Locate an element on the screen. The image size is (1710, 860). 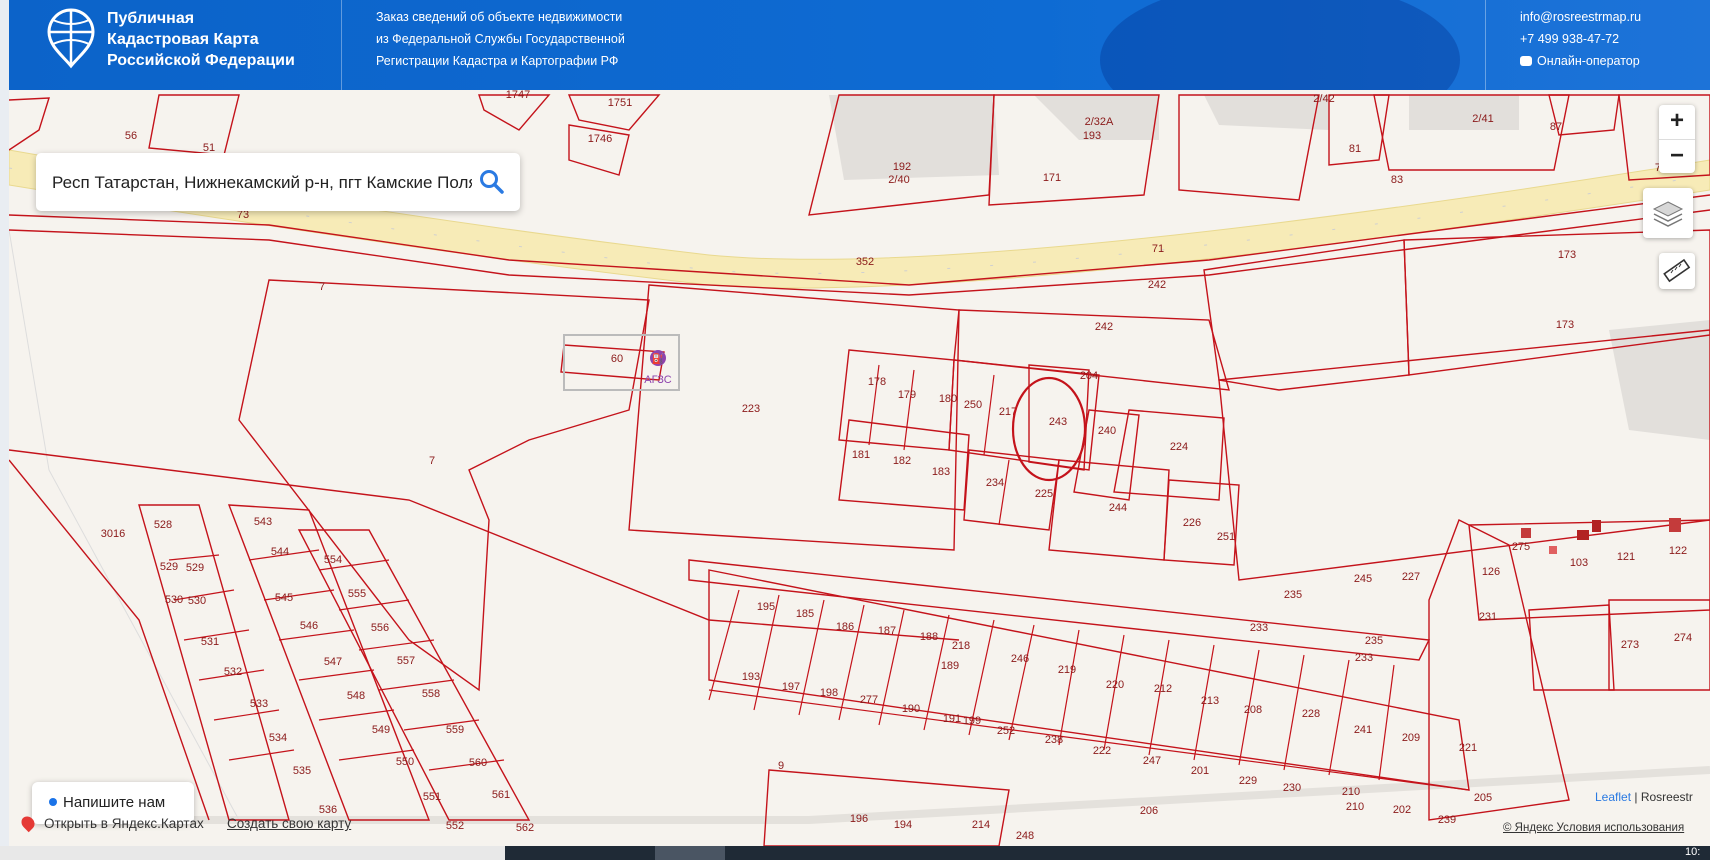
parcel-label: 60 is located at coordinates (617, 359).